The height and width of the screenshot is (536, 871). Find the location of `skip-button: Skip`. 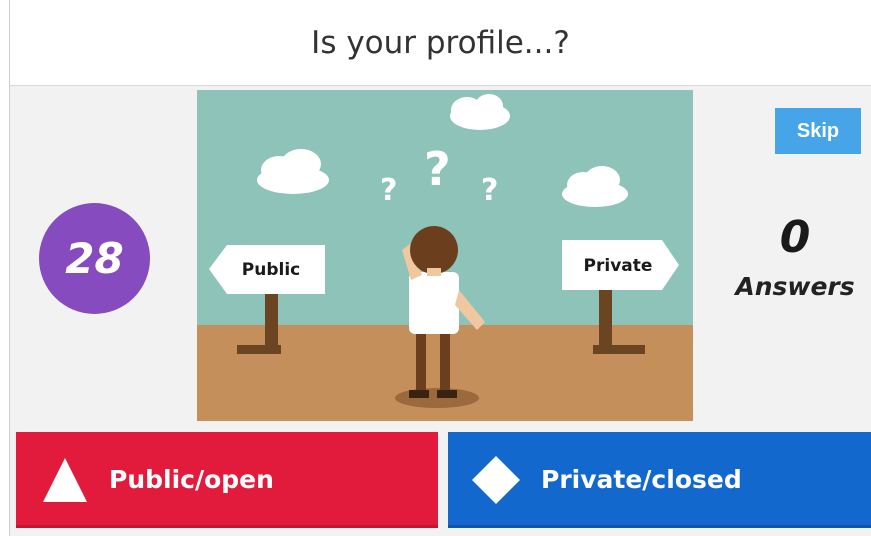

skip-button: Skip is located at coordinates (818, 131).